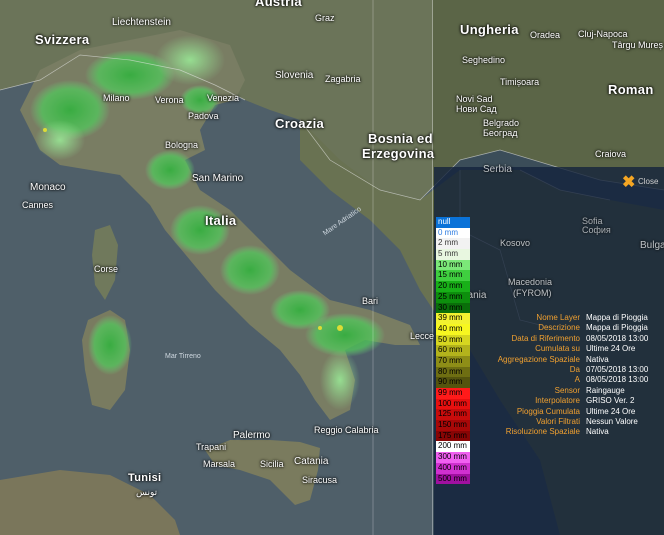 The height and width of the screenshot is (535, 664). Describe the element at coordinates (574, 369) in the screenshot. I see `info-key: Da` at that location.